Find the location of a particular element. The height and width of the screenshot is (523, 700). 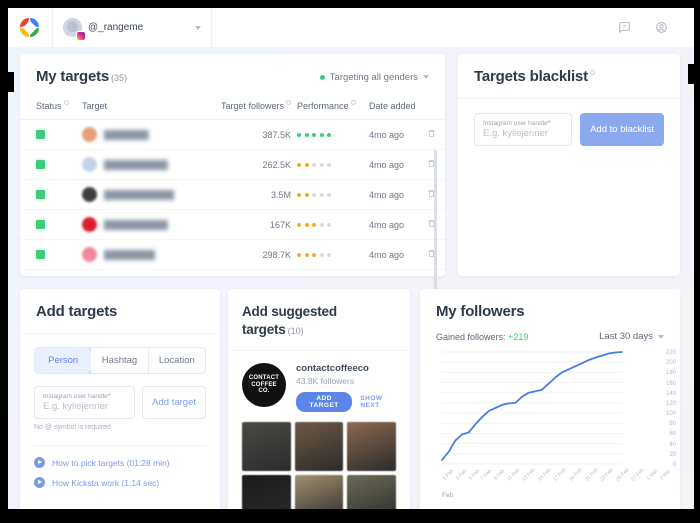

account-circle-icon is located at coordinates (661, 27).